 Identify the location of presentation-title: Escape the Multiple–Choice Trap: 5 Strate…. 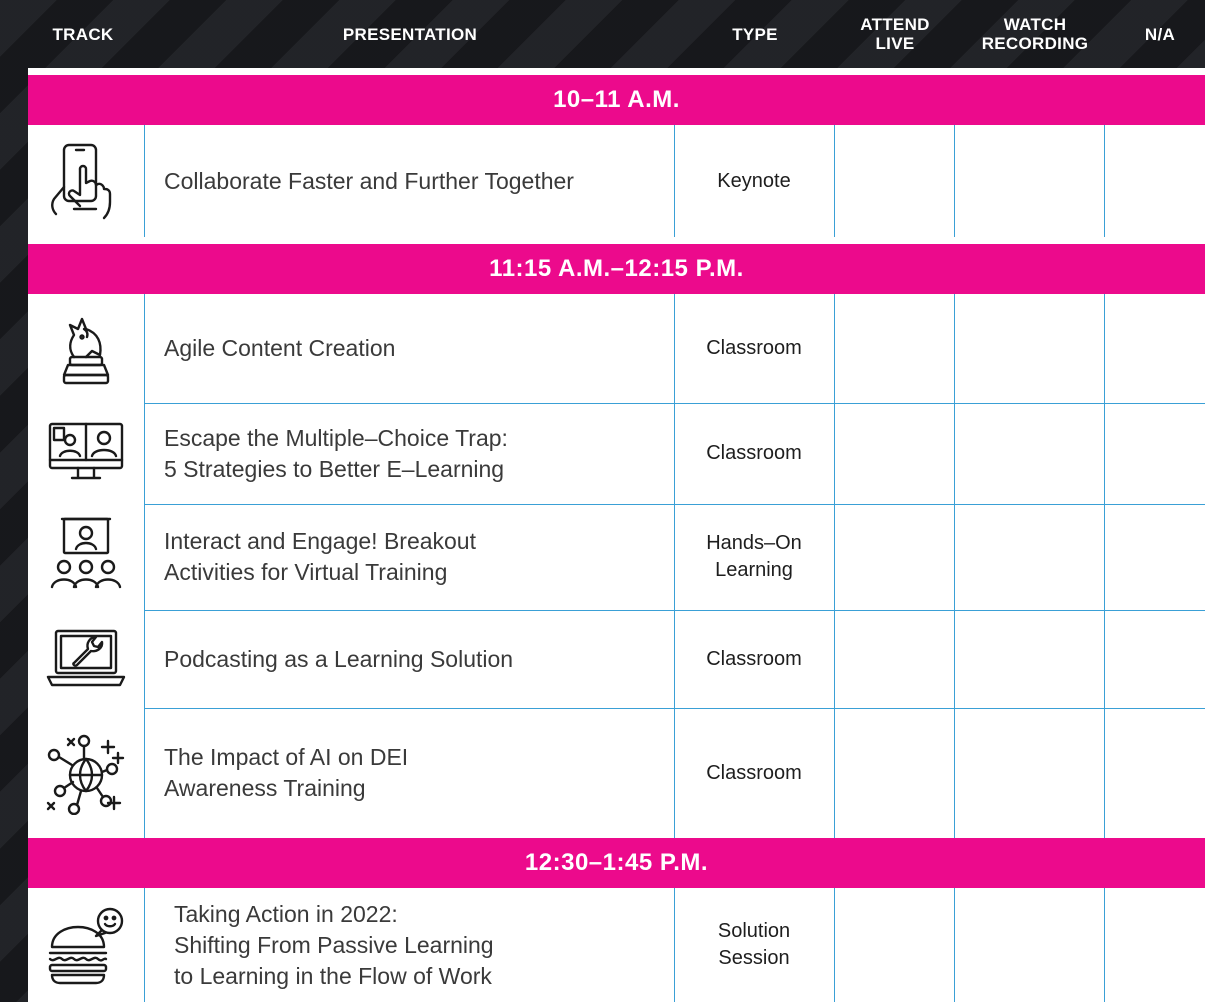
(336, 453).